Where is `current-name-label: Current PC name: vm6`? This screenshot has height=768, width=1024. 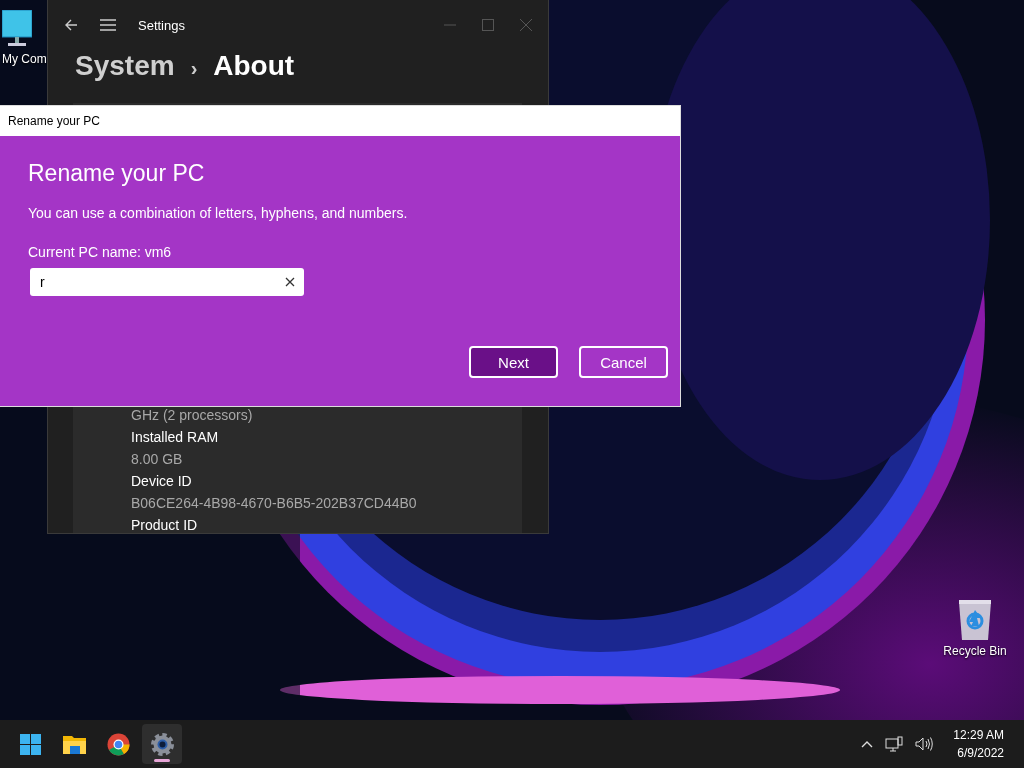 current-name-label: Current PC name: vm6 is located at coordinates (100, 252).